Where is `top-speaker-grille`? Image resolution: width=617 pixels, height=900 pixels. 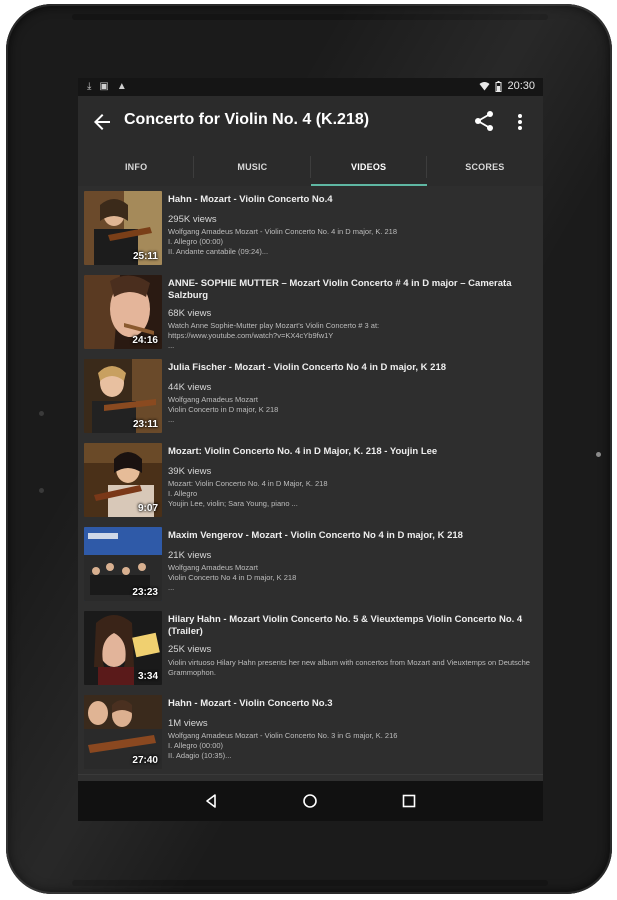 top-speaker-grille is located at coordinates (310, 17).